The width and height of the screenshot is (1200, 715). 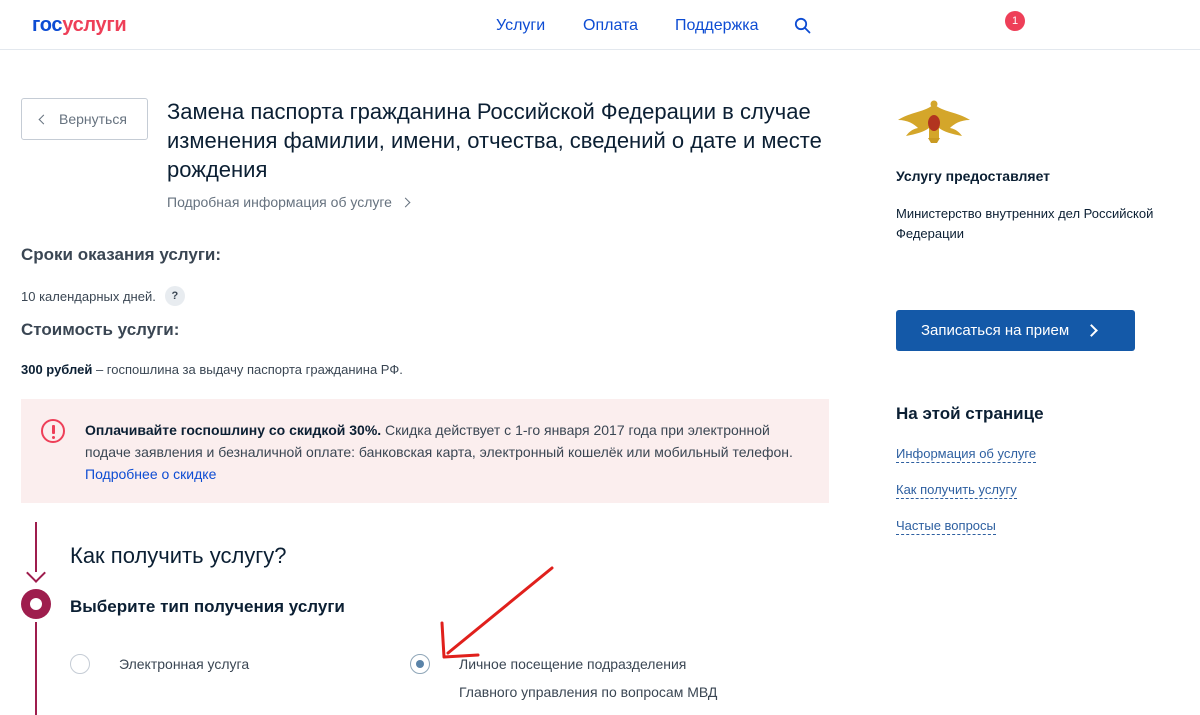 What do you see at coordinates (497, 612) in the screenshot?
I see `red-annotation-arrow-icon` at bounding box center [497, 612].